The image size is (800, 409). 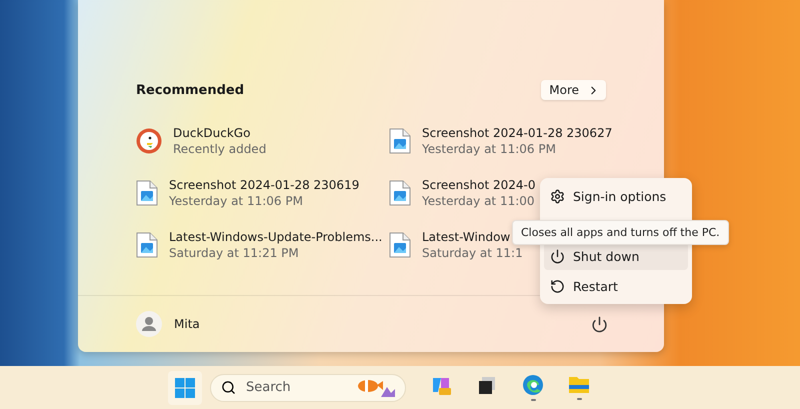 What do you see at coordinates (149, 324) in the screenshot?
I see `user-avatar-icon` at bounding box center [149, 324].